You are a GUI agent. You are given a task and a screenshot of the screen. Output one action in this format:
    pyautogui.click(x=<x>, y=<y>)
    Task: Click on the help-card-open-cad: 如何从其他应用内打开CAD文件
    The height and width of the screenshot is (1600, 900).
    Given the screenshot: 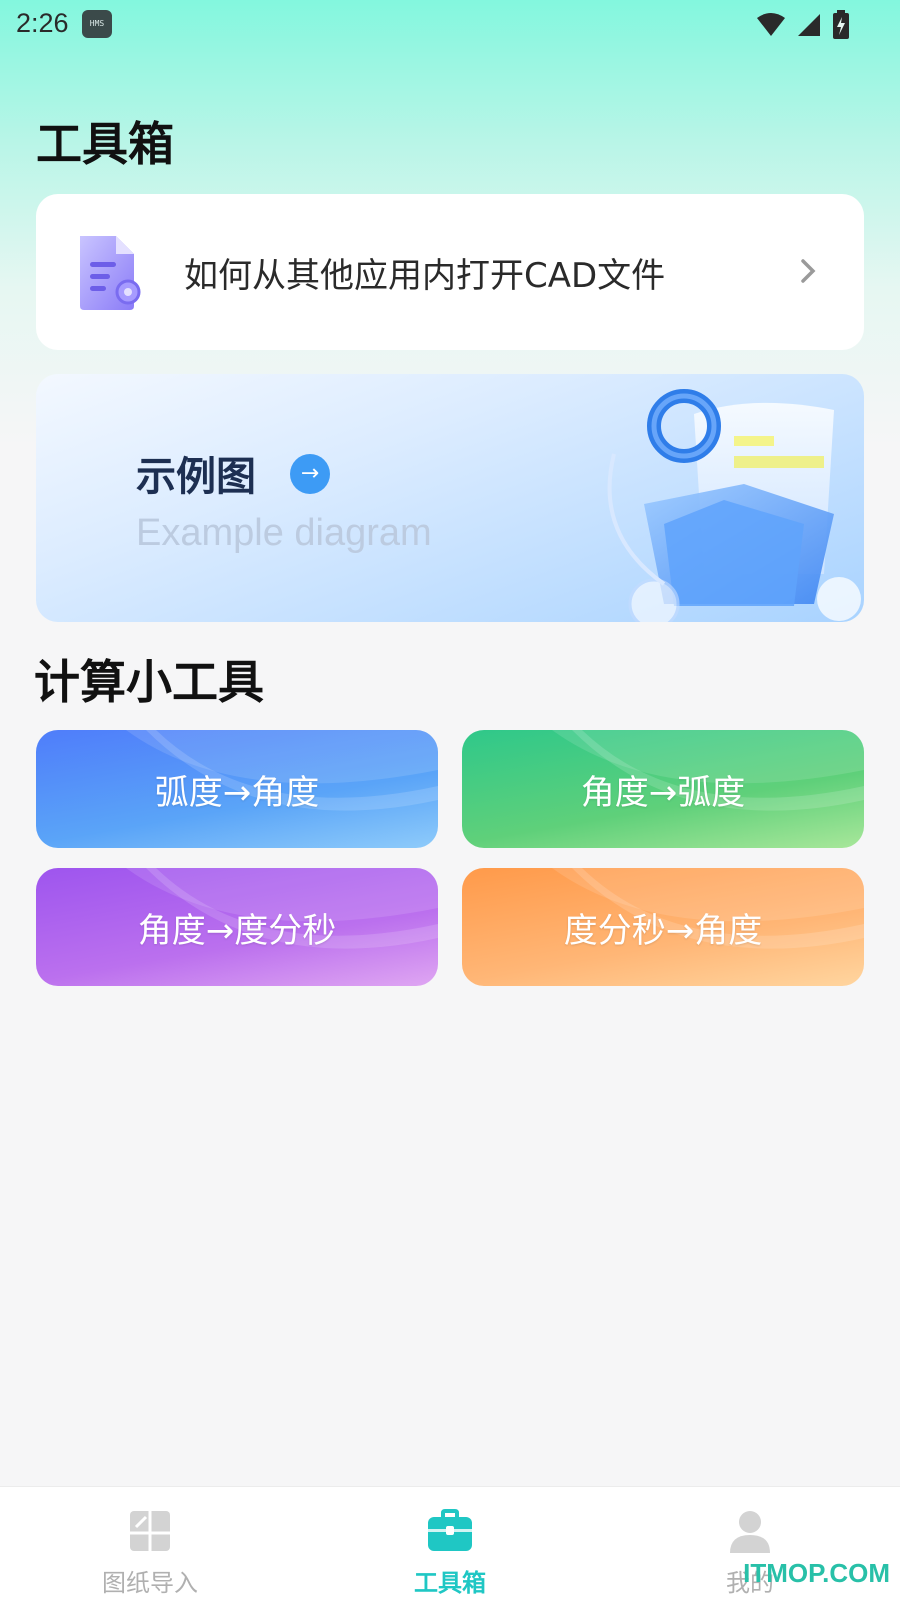 What is the action you would take?
    pyautogui.click(x=450, y=272)
    